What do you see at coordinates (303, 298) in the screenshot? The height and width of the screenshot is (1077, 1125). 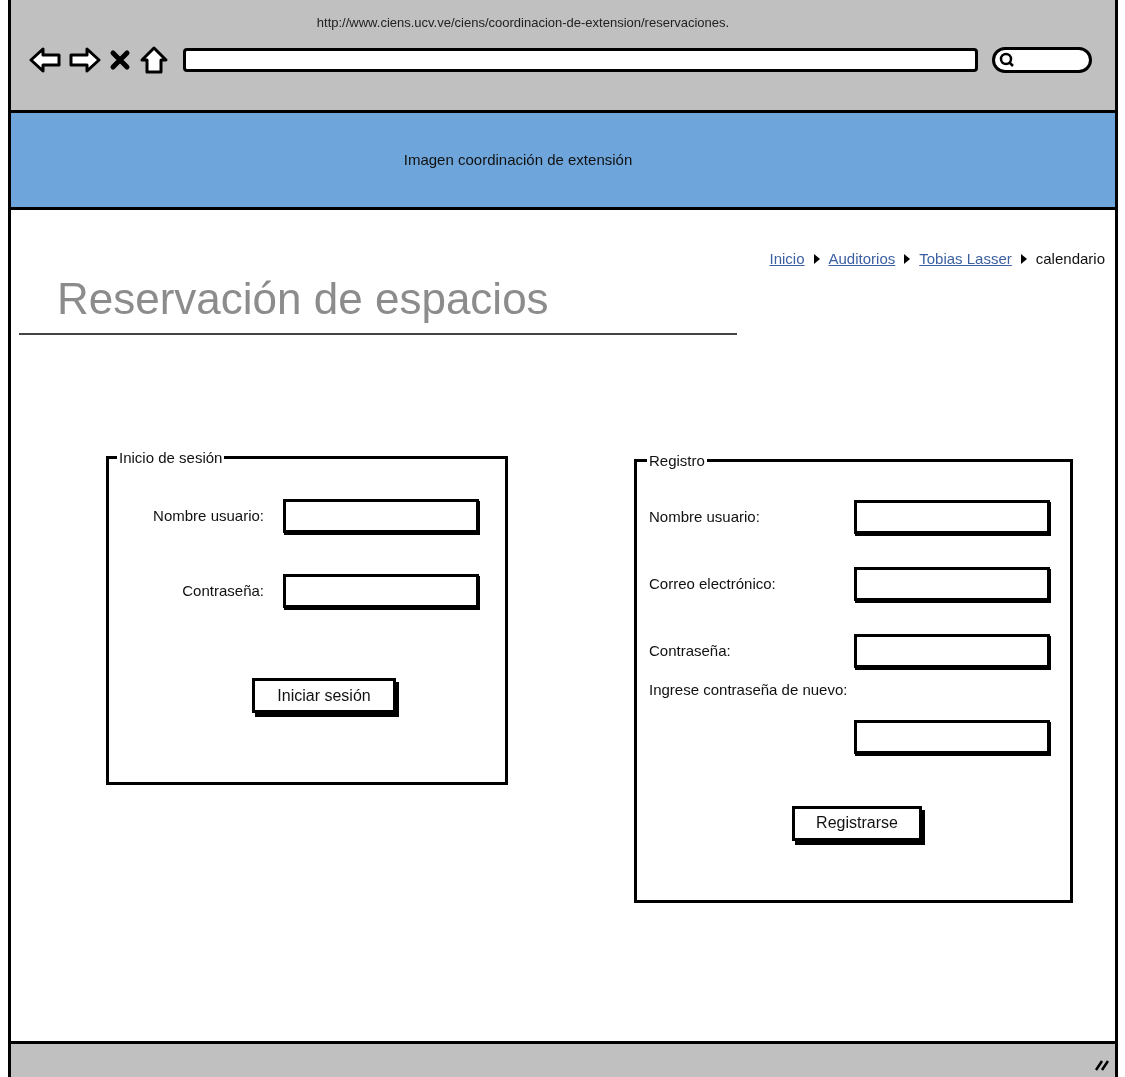 I see `page-title: Reservación de espacios` at bounding box center [303, 298].